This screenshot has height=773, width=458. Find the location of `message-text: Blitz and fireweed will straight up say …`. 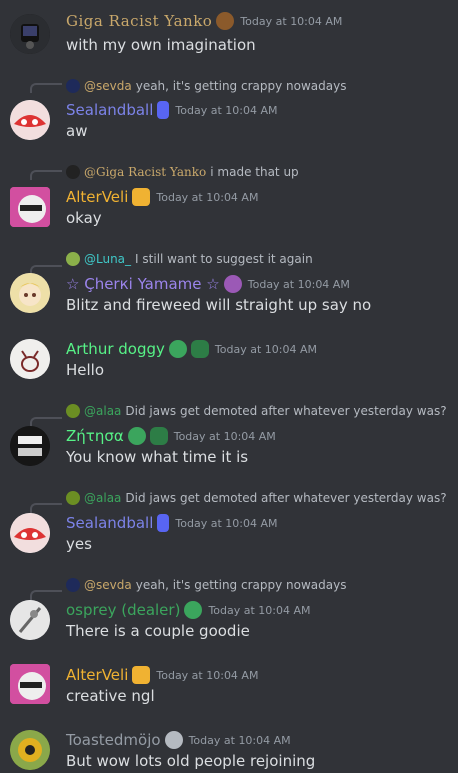

message-text: Blitz and fireweed will straight up say … is located at coordinates (219, 305).